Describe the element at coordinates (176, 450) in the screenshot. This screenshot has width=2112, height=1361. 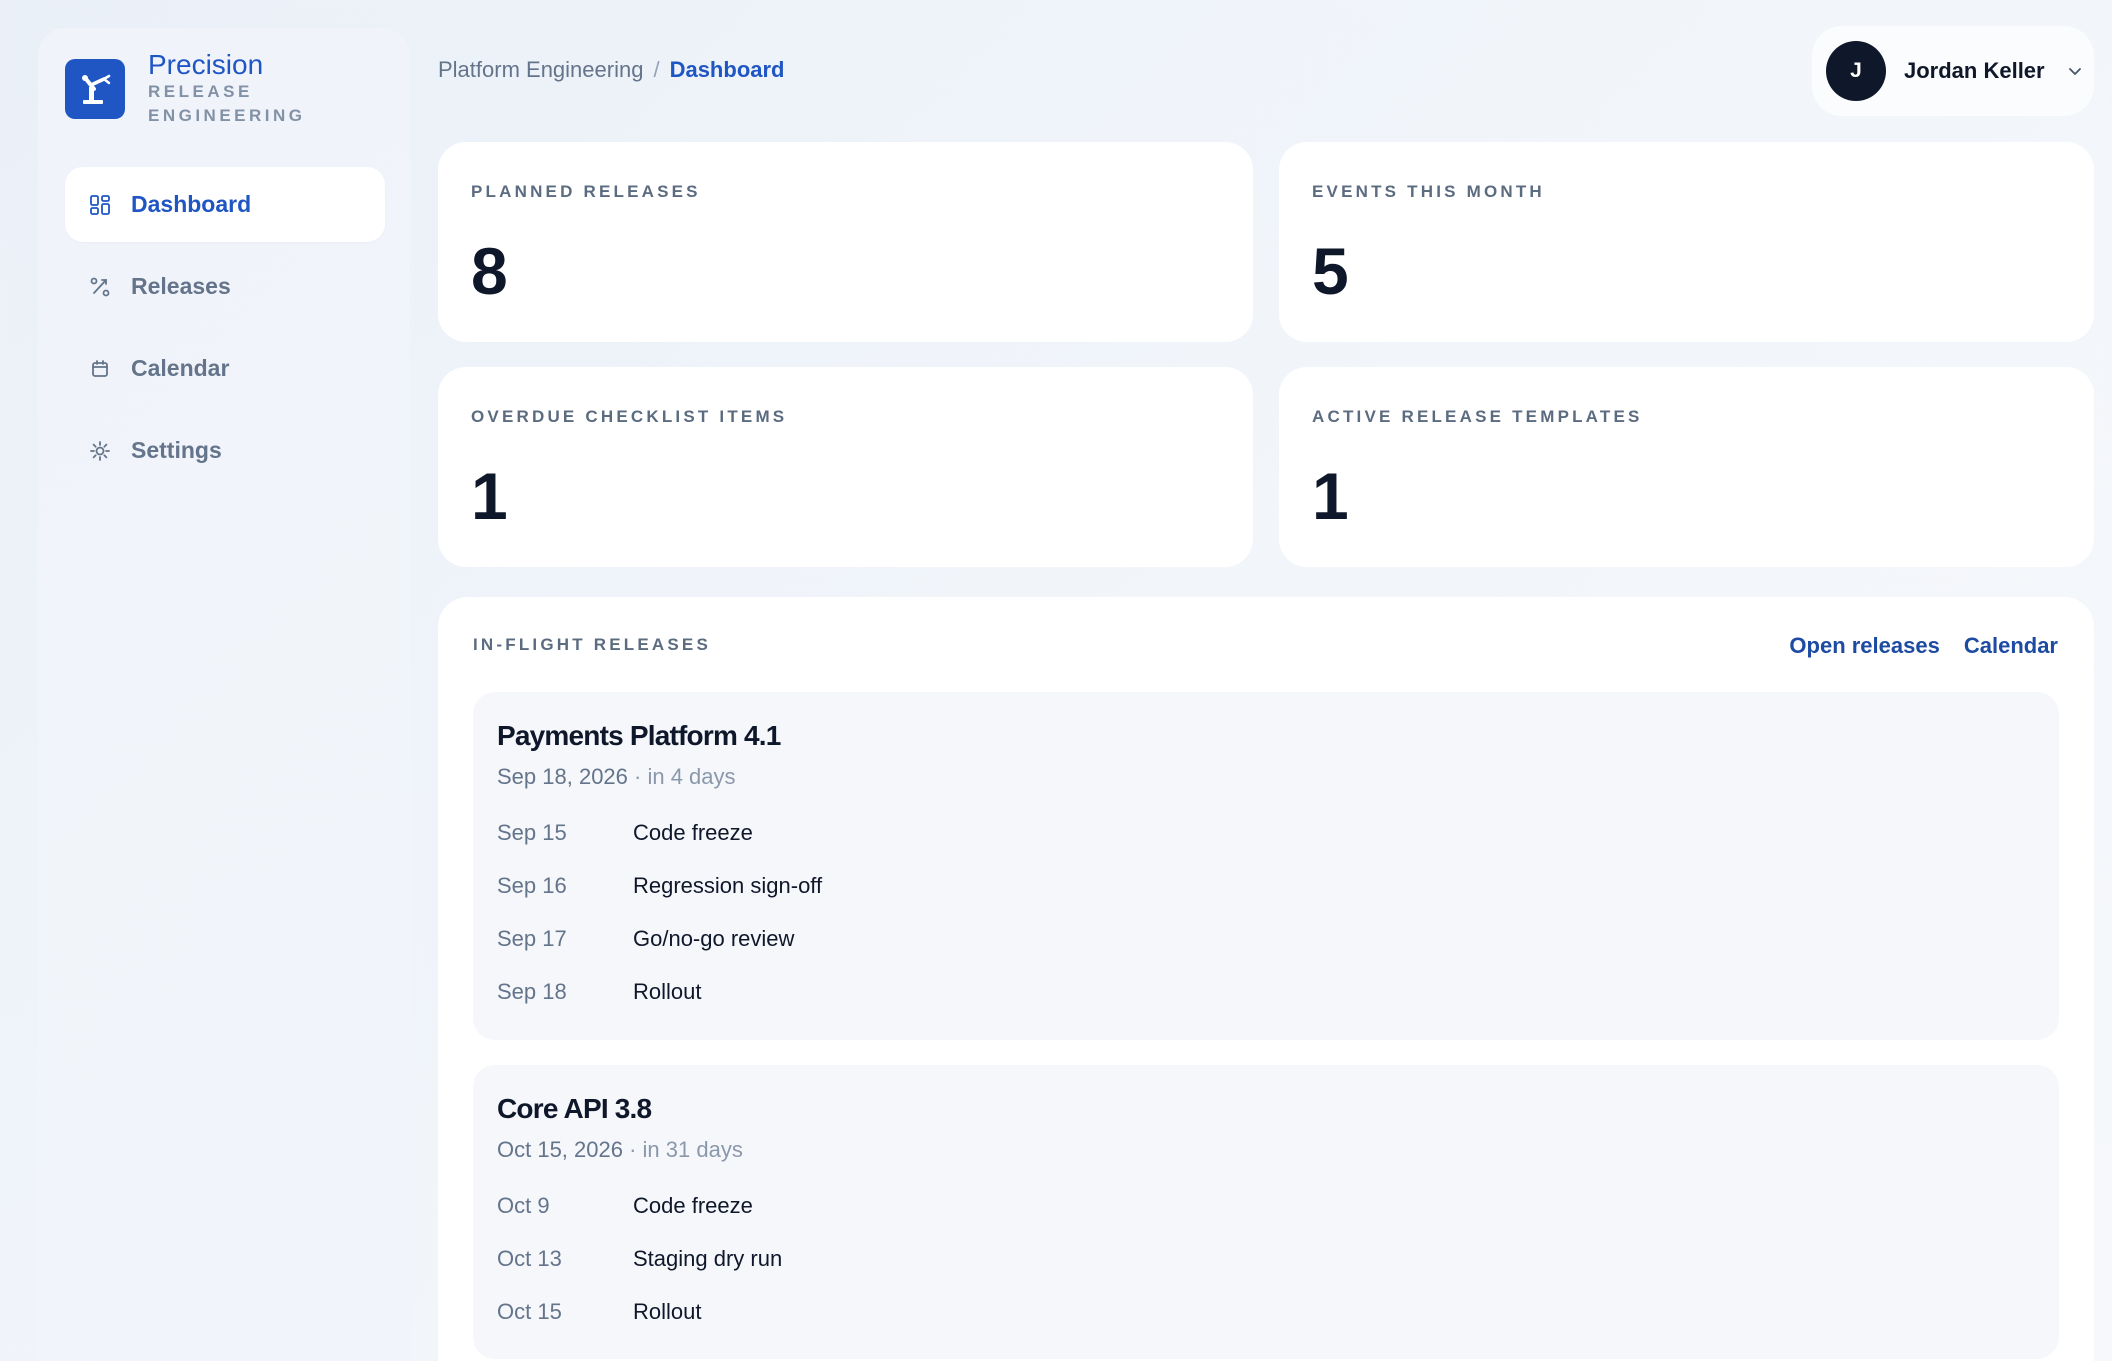
I see `sidebar-item-label: Settings` at that location.